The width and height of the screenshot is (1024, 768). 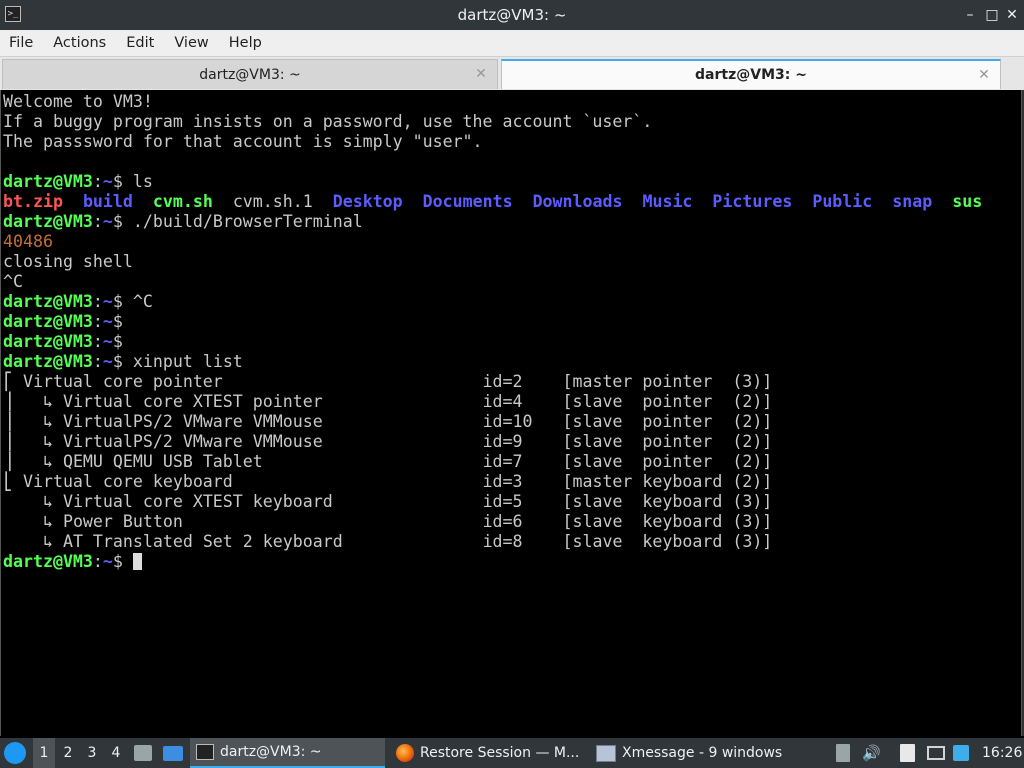 What do you see at coordinates (512, 302) in the screenshot?
I see `prompt-line: dartz@VM3:~$ ^C` at bounding box center [512, 302].